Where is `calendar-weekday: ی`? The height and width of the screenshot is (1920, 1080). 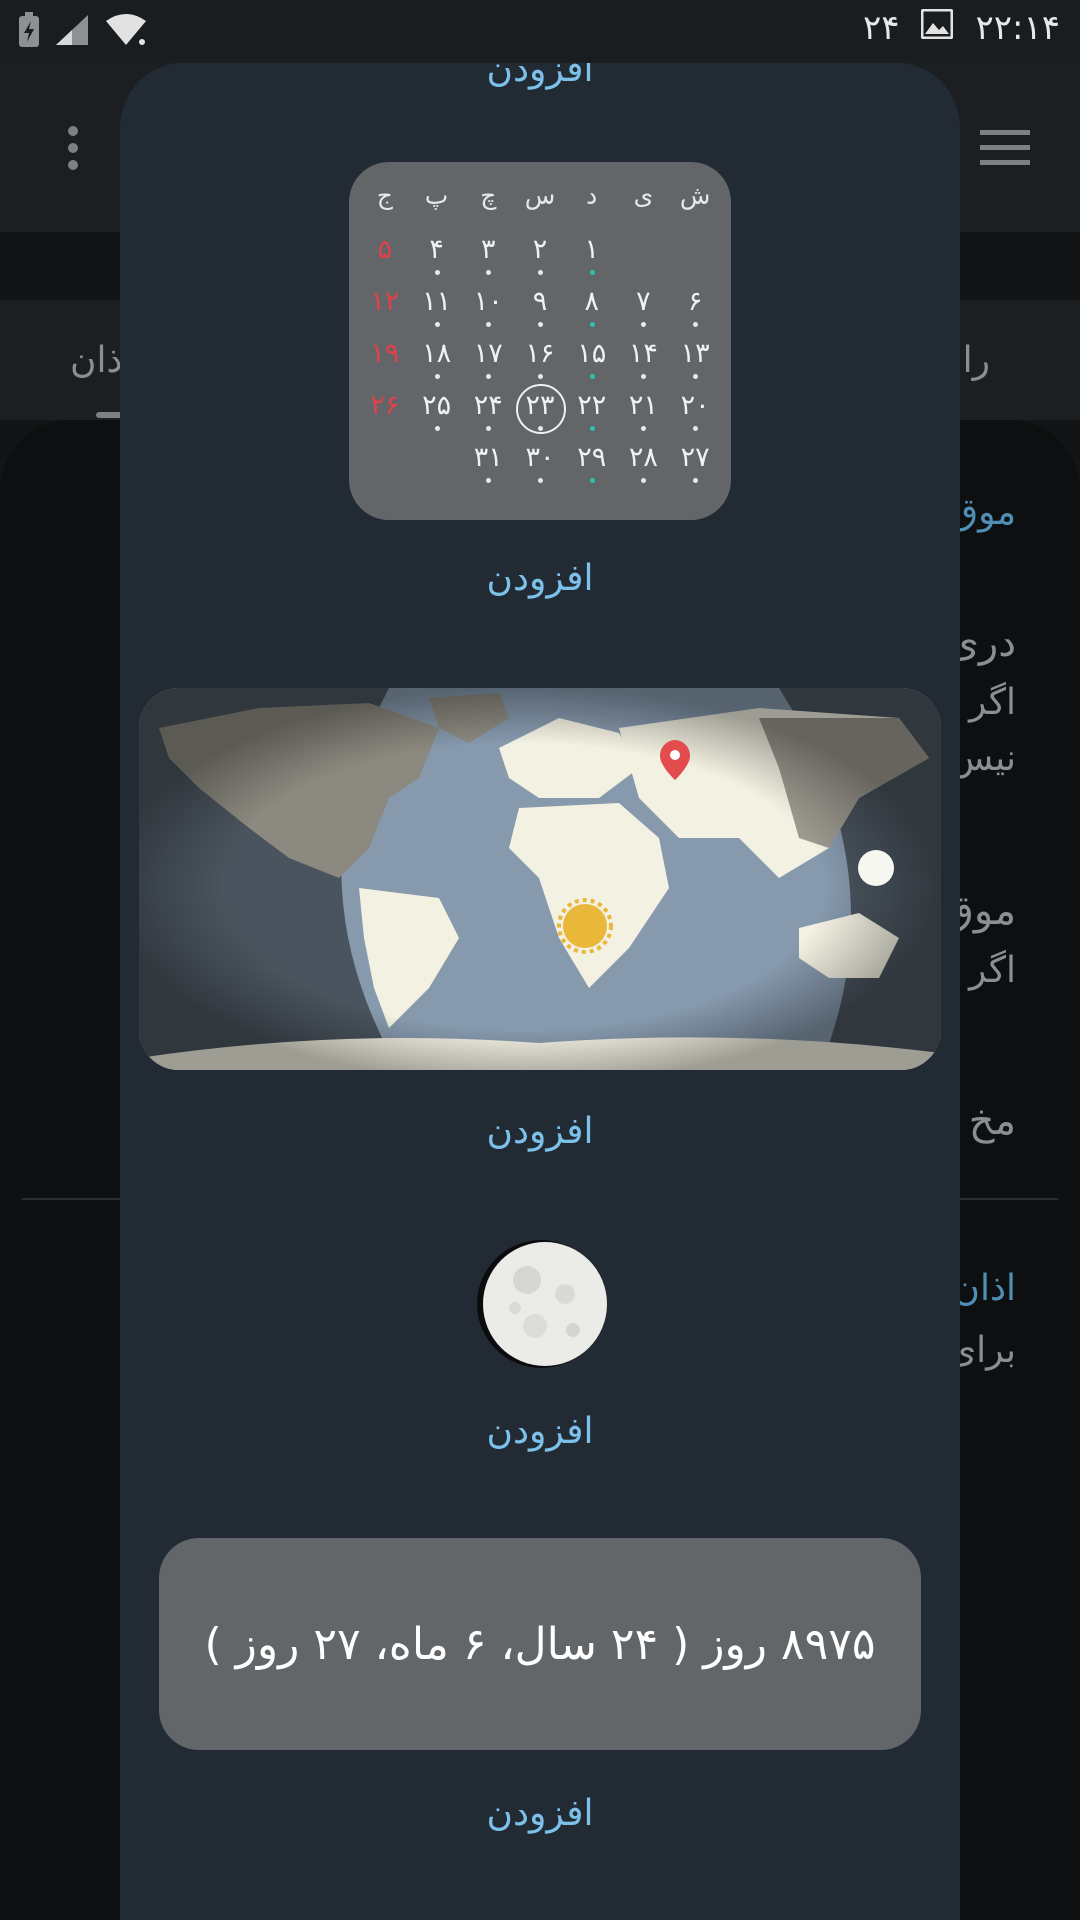
calendar-weekday: ی is located at coordinates (643, 195).